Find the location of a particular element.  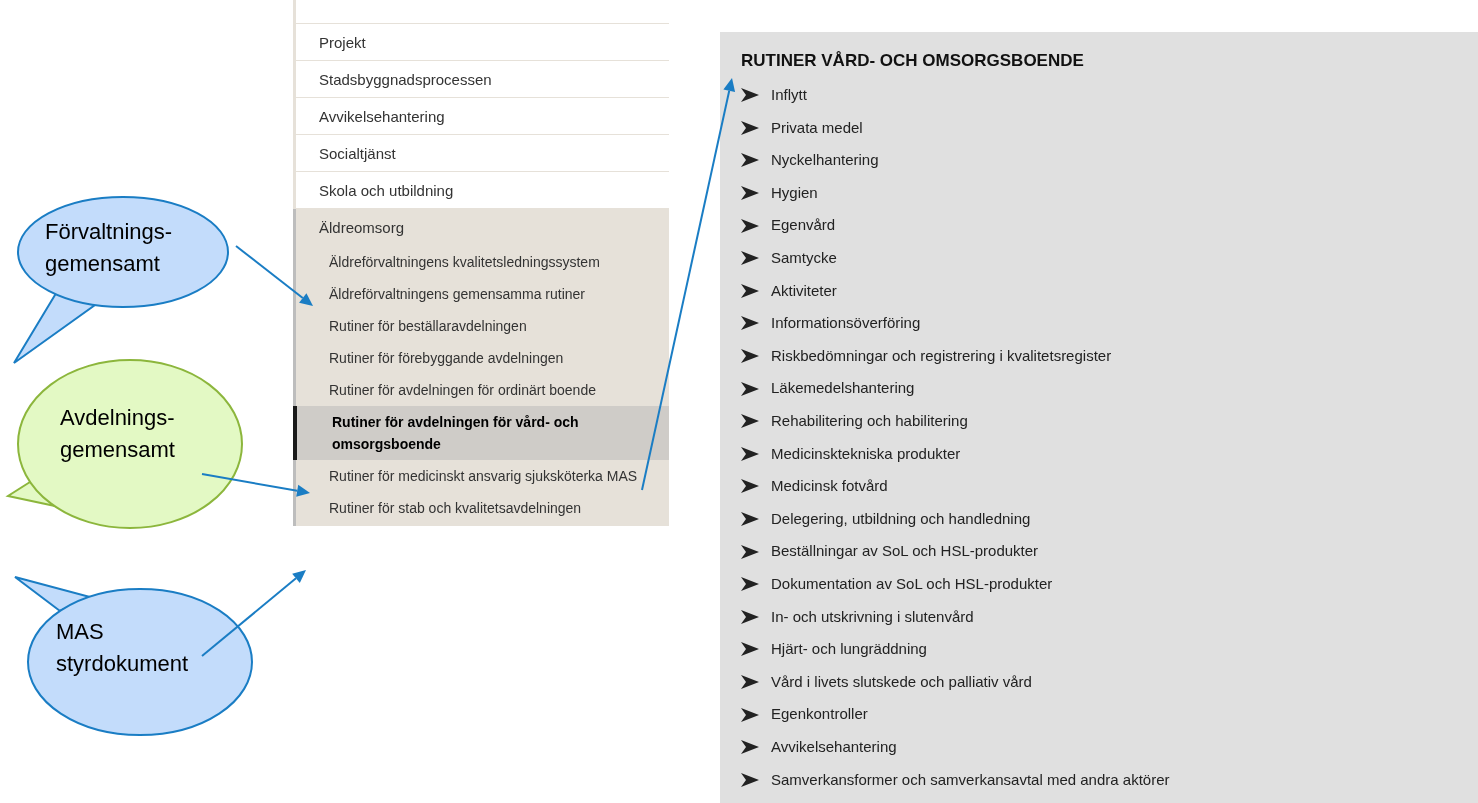

routine-link: Vård i livets slutskede och palliativ vård is located at coordinates (901, 682).